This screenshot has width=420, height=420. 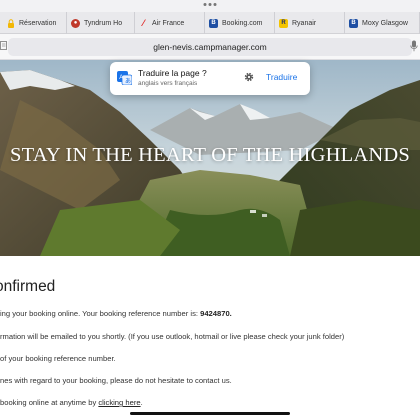 What do you see at coordinates (216, 313) in the screenshot?
I see `booking-reference-number: 9424870.` at bounding box center [216, 313].